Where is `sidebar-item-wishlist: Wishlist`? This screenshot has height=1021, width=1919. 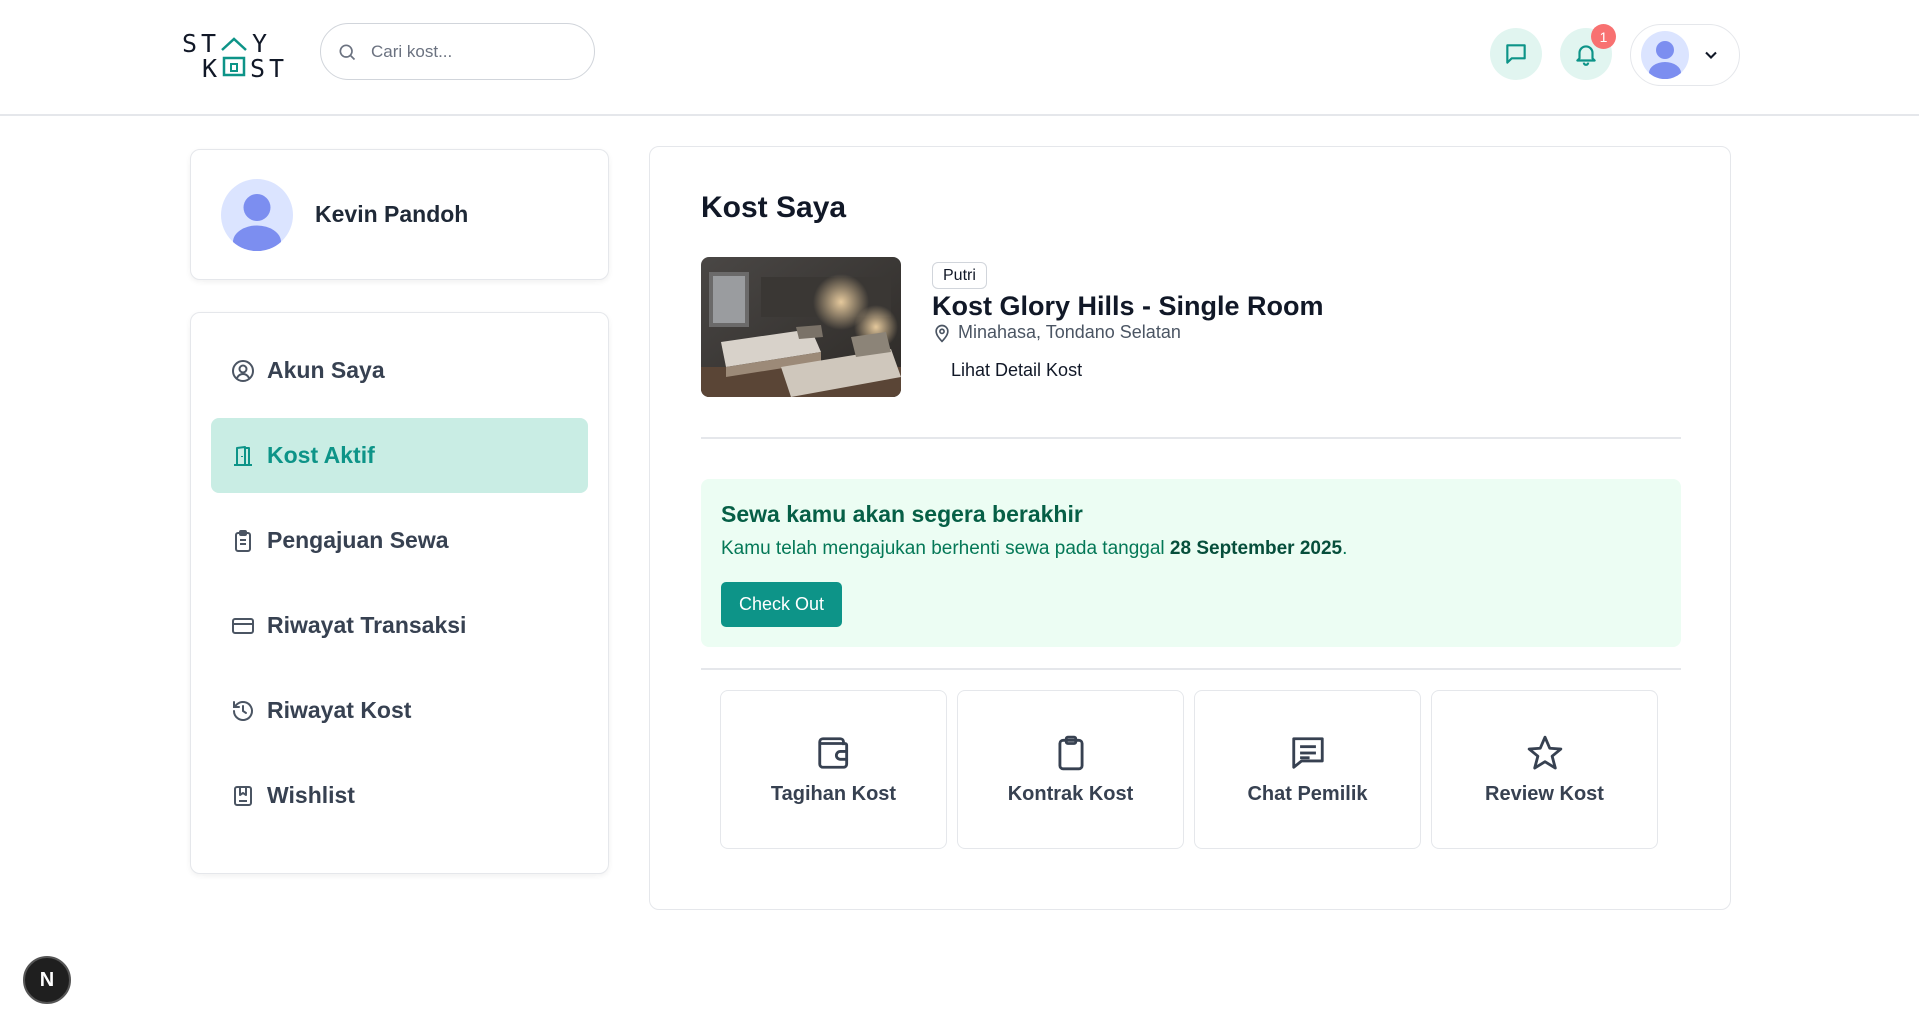
sidebar-item-wishlist: Wishlist is located at coordinates (399, 795).